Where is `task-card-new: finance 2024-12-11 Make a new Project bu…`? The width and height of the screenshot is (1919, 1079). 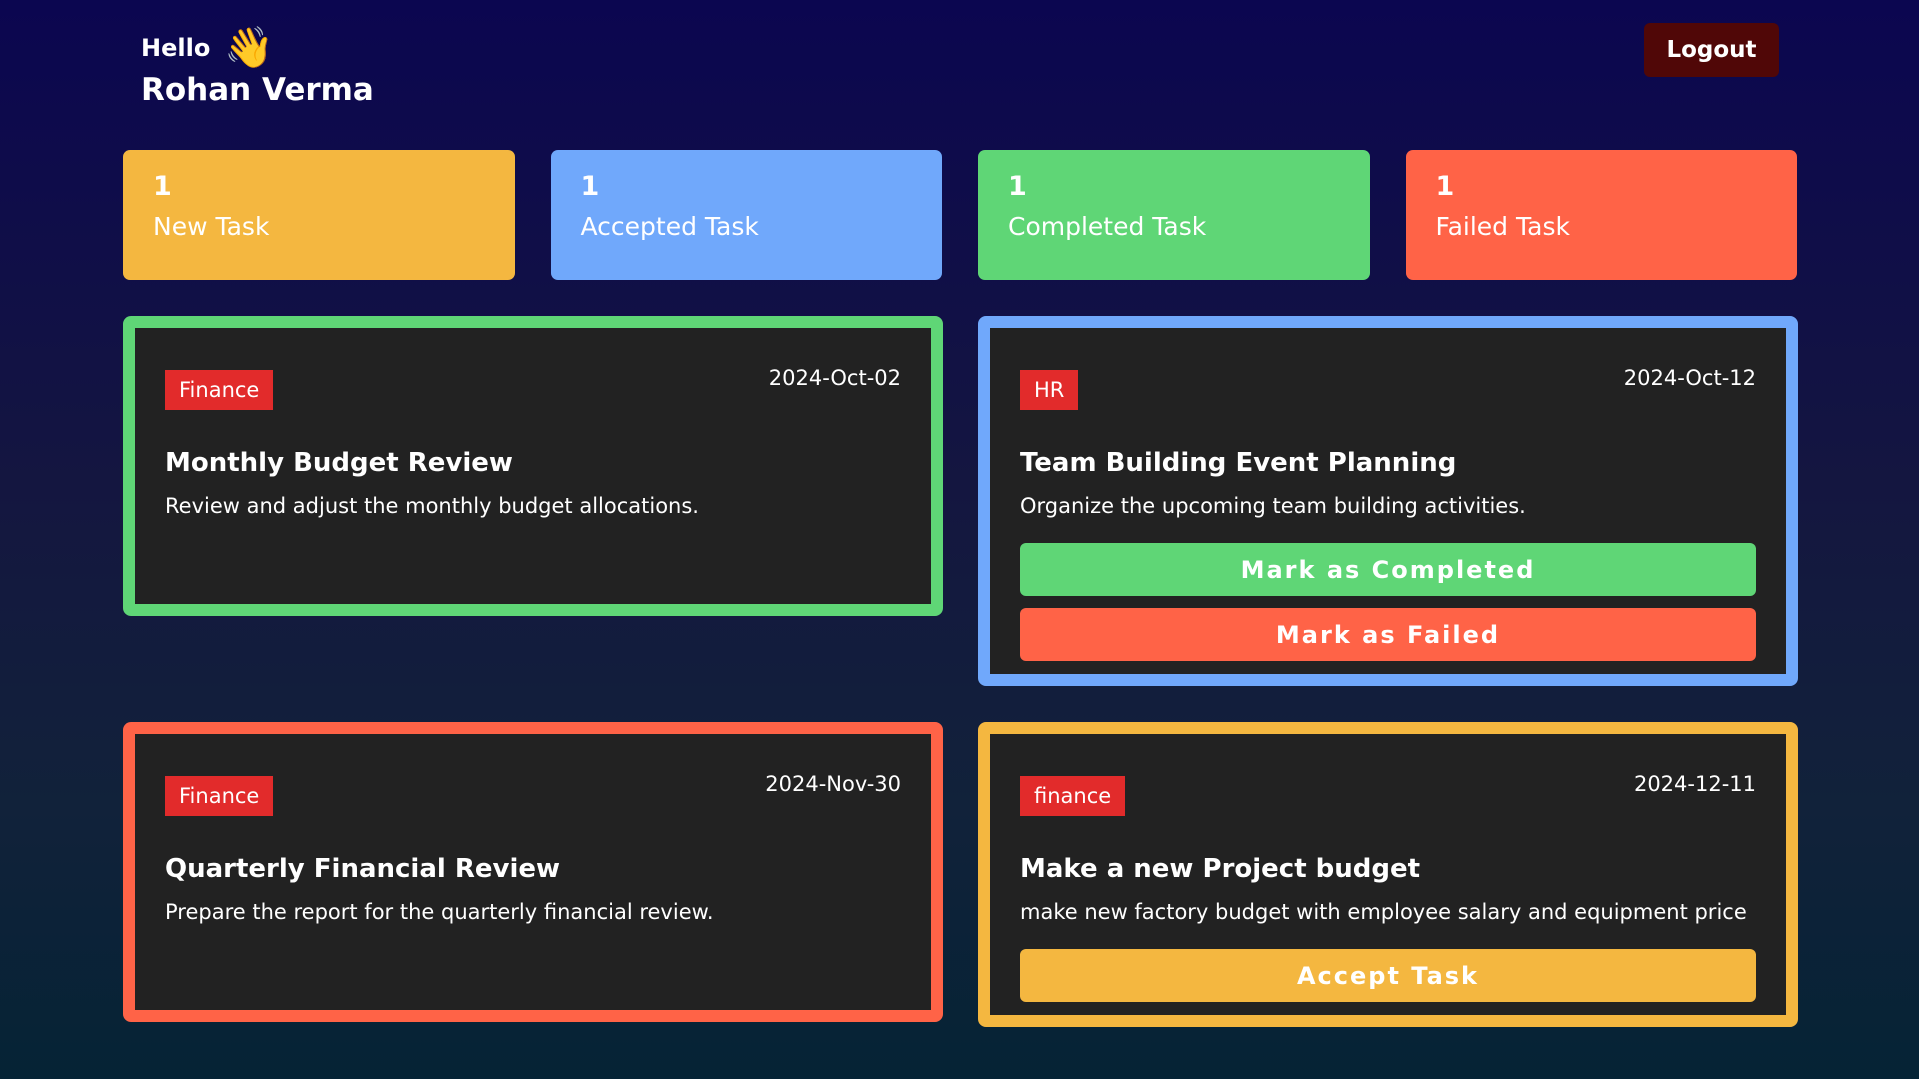
task-card-new: finance 2024-12-11 Make a new Project bu… is located at coordinates (1388, 874).